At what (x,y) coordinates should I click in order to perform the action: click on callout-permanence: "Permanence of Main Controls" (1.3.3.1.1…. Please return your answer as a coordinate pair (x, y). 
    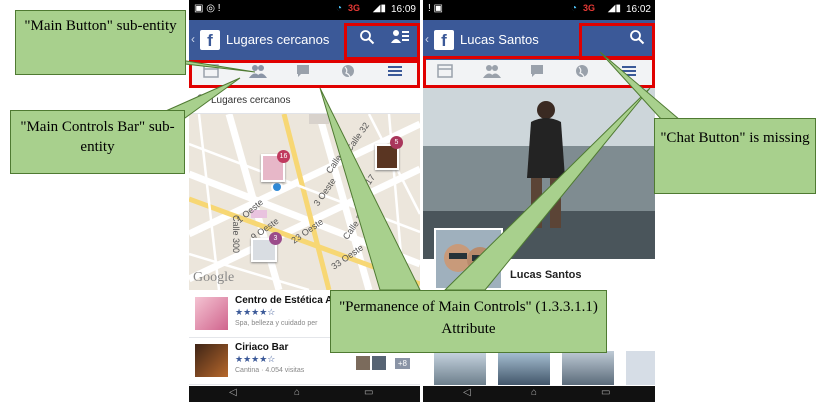
    Looking at the image, I should click on (468, 321).